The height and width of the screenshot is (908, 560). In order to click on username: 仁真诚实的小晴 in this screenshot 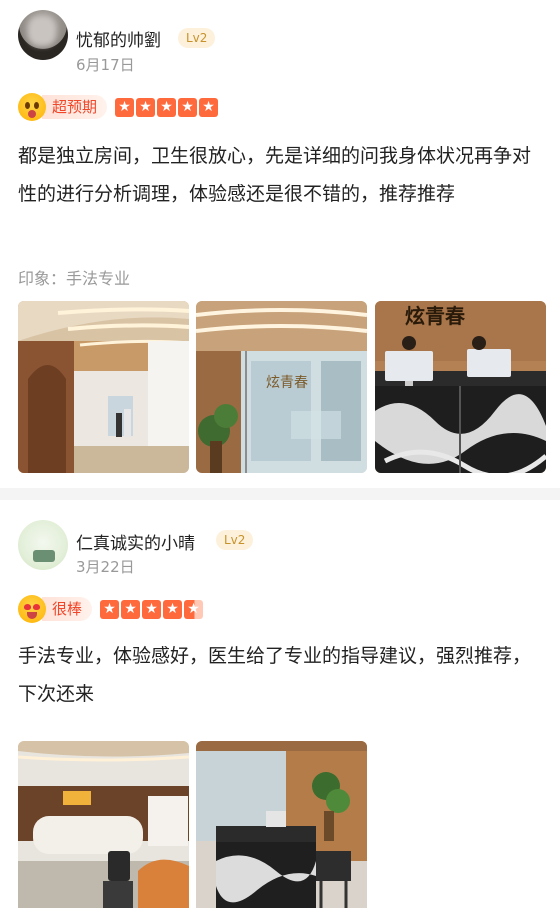, I will do `click(135, 541)`.